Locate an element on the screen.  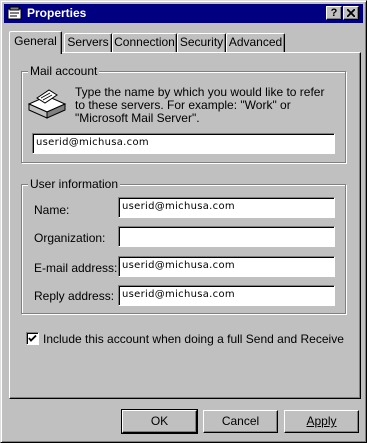
email-address-label: E-mail address: is located at coordinates (76, 268).